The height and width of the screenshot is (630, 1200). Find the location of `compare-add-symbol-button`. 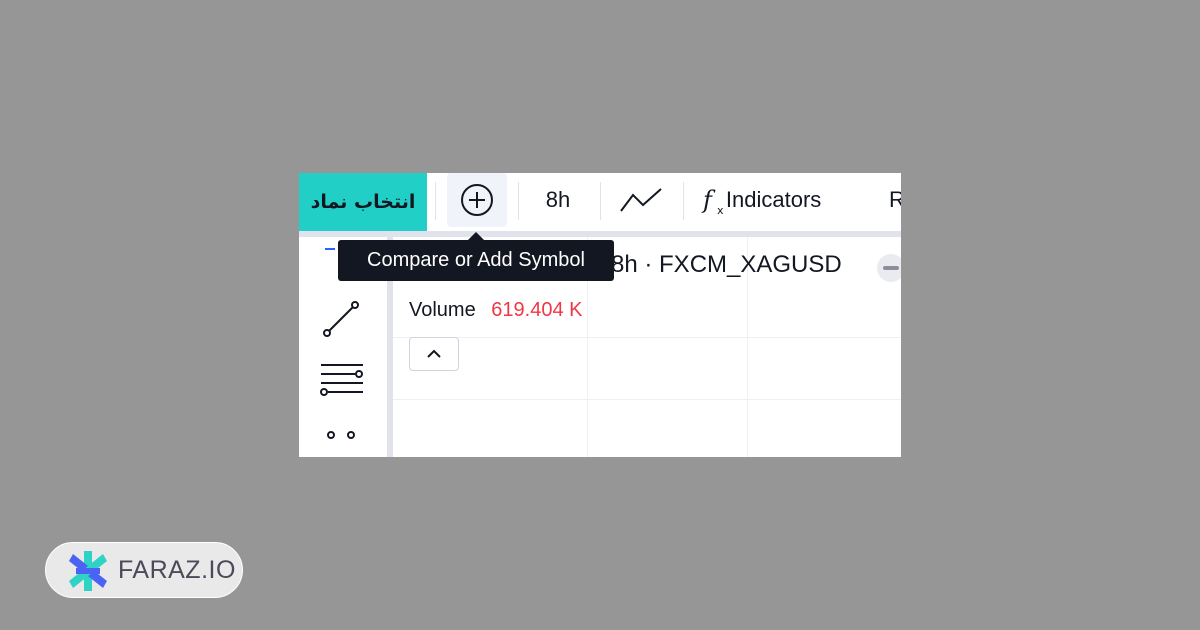

compare-add-symbol-button is located at coordinates (477, 200).